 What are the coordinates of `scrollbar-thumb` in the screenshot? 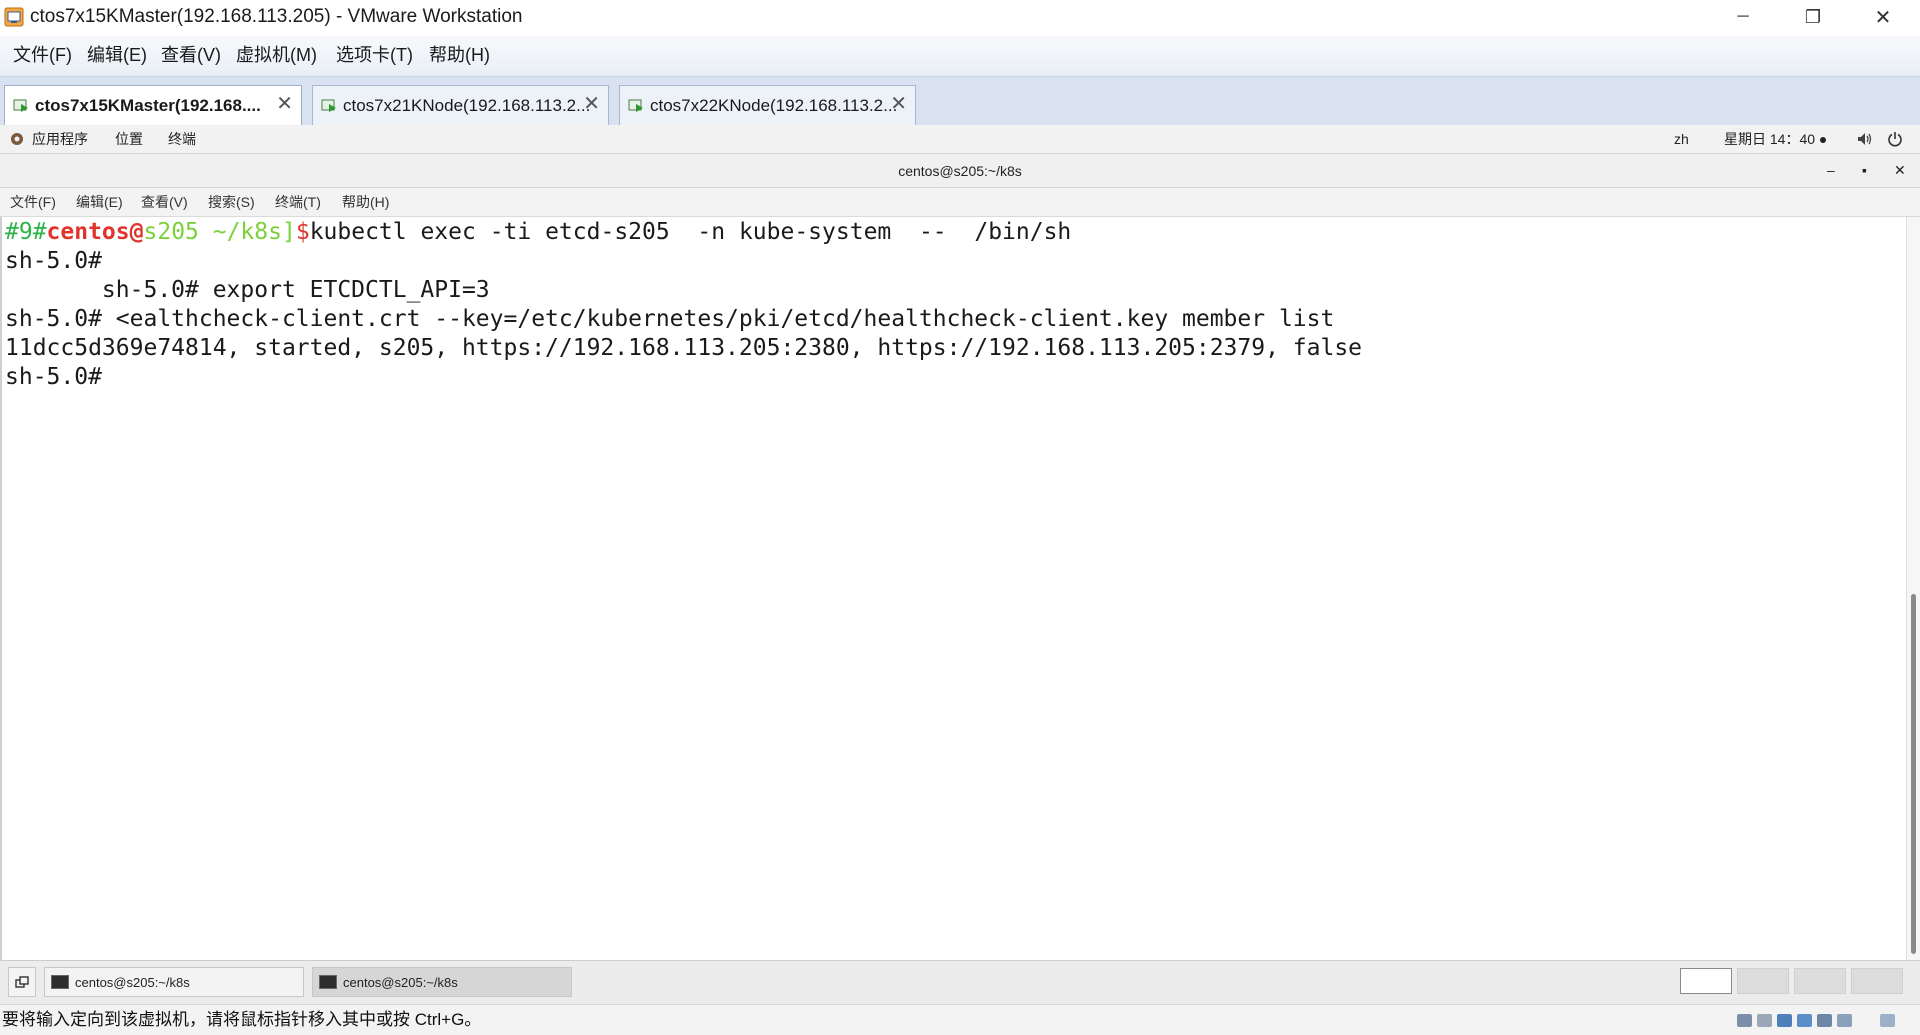 It's located at (1913, 774).